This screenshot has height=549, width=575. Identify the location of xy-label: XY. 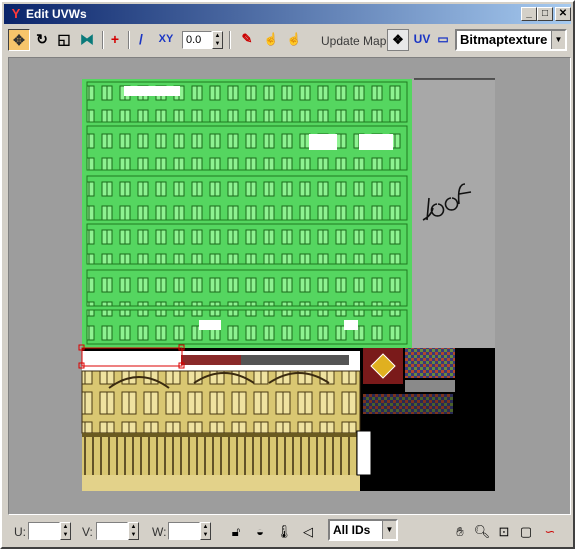
(166, 39).